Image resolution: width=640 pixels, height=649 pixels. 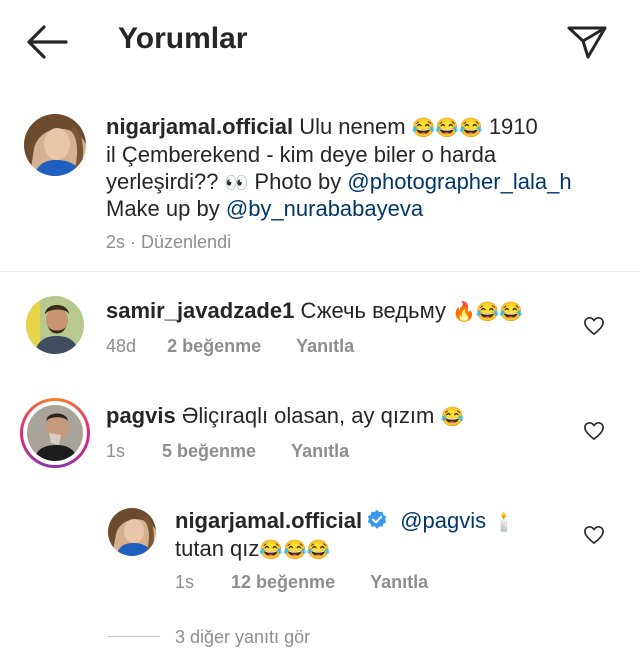 What do you see at coordinates (459, 181) in the screenshot?
I see `photographer-mention-link: @photographer_lala_h` at bounding box center [459, 181].